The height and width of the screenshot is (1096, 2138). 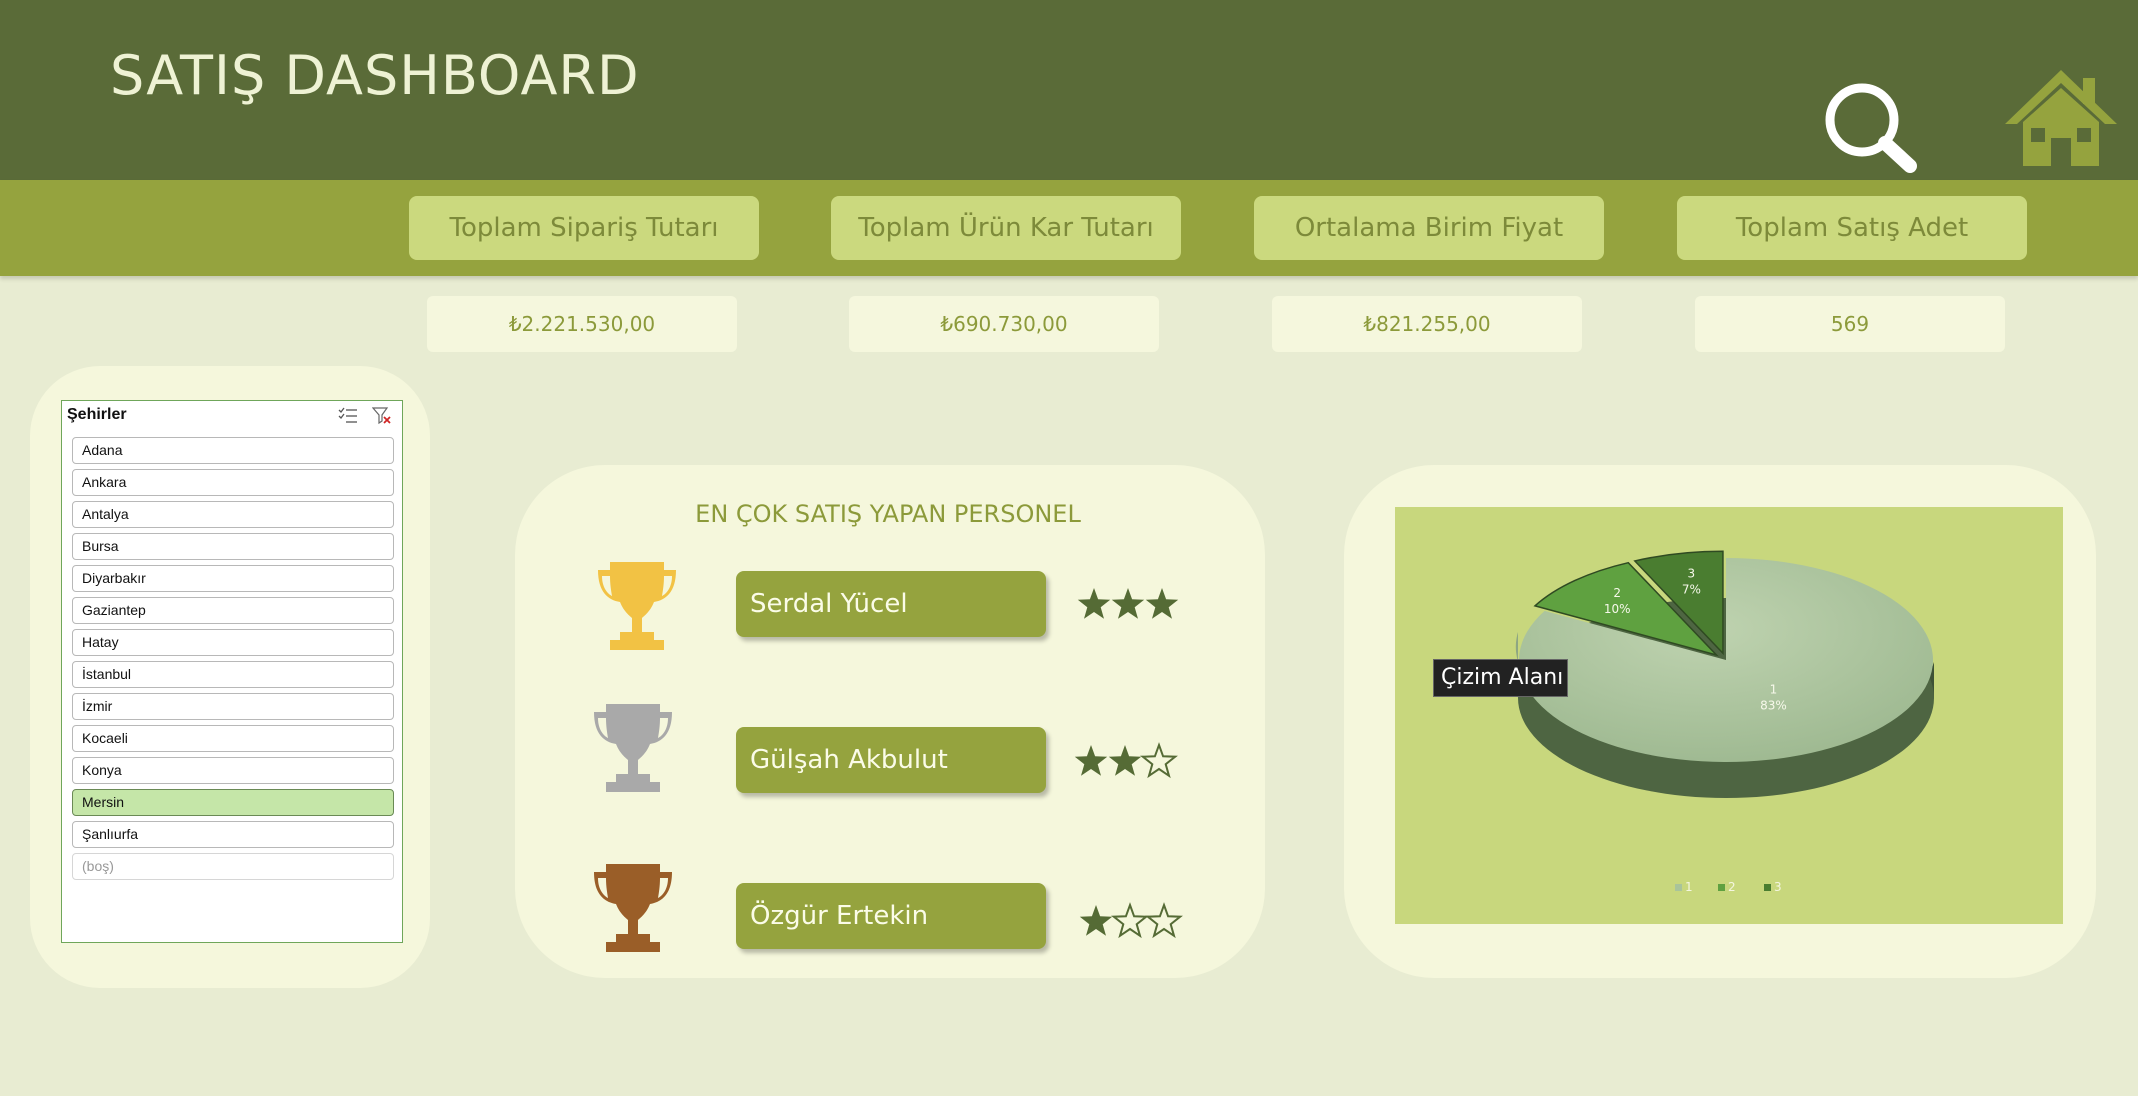 I want to click on gold-trophy-icon, so click(x=637, y=608).